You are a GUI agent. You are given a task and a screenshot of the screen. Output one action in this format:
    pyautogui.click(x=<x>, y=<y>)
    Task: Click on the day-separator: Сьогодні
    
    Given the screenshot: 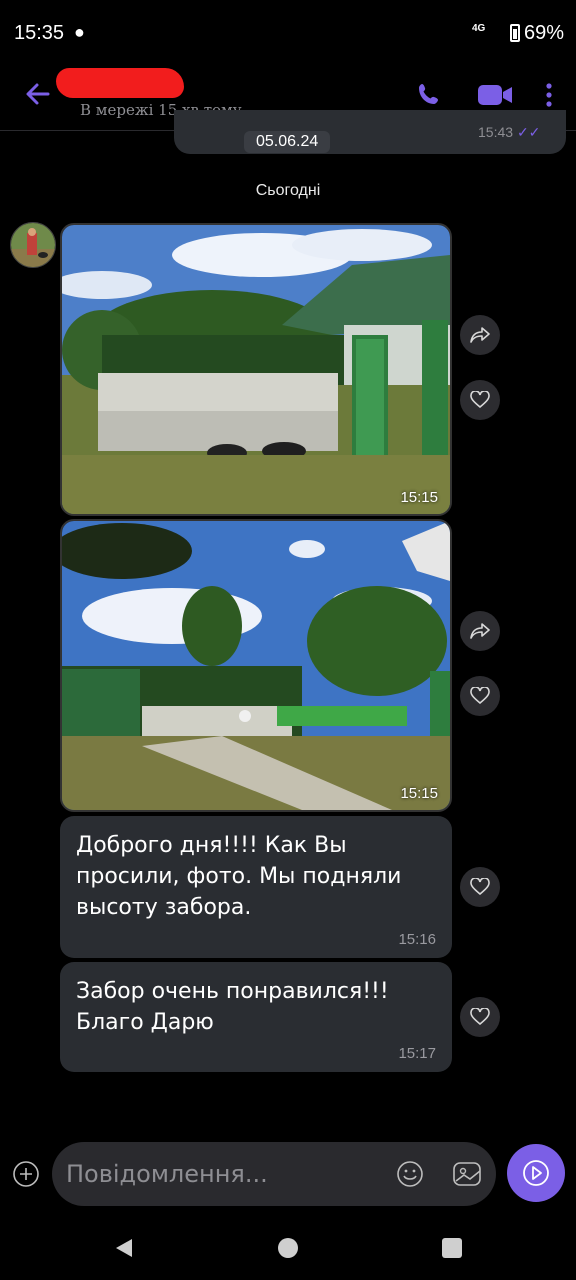 What is the action you would take?
    pyautogui.click(x=288, y=190)
    